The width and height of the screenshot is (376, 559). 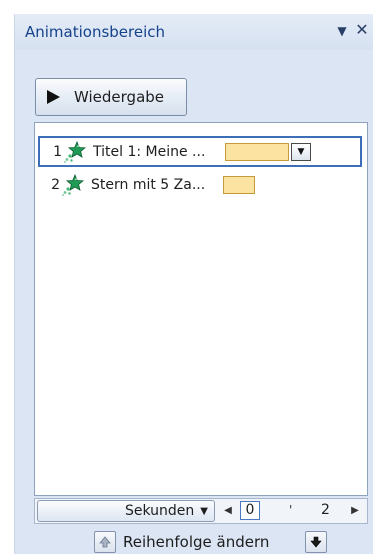 I want to click on timeline-end-value: 2, so click(x=325, y=510).